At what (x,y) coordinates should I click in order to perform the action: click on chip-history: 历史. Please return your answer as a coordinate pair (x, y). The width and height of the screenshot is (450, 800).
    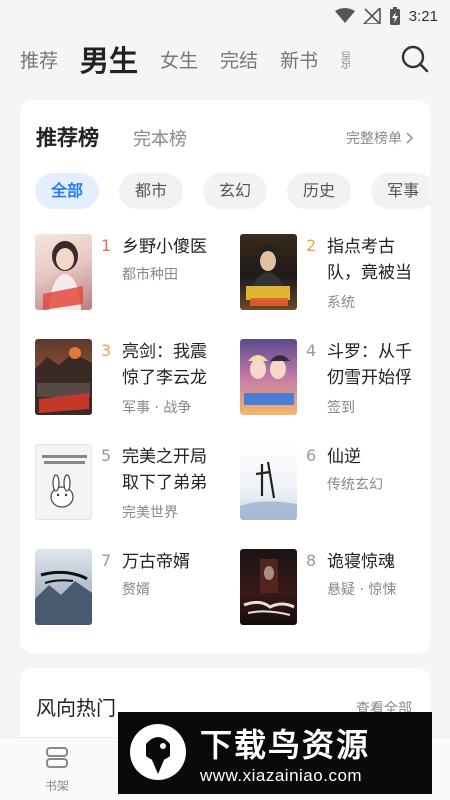
    Looking at the image, I should click on (319, 191).